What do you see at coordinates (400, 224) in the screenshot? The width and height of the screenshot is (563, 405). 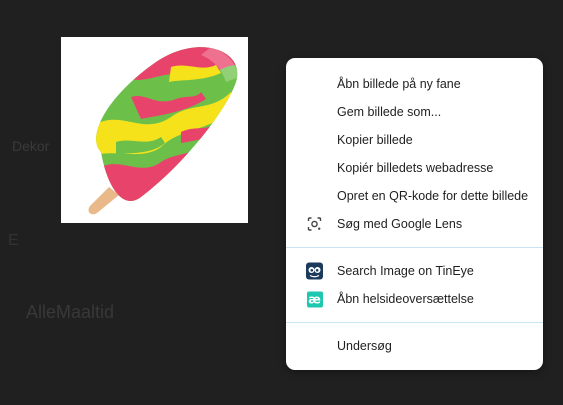 I see `menu-item-label: Søg med Google Lens` at bounding box center [400, 224].